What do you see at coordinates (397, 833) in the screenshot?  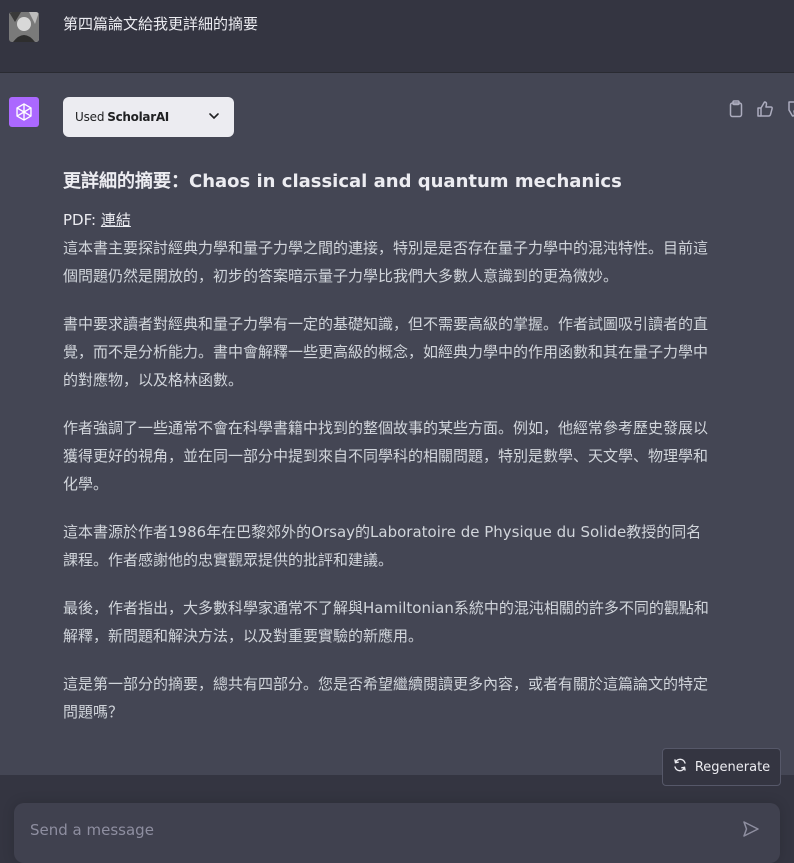 I see `message-input: Send a message` at bounding box center [397, 833].